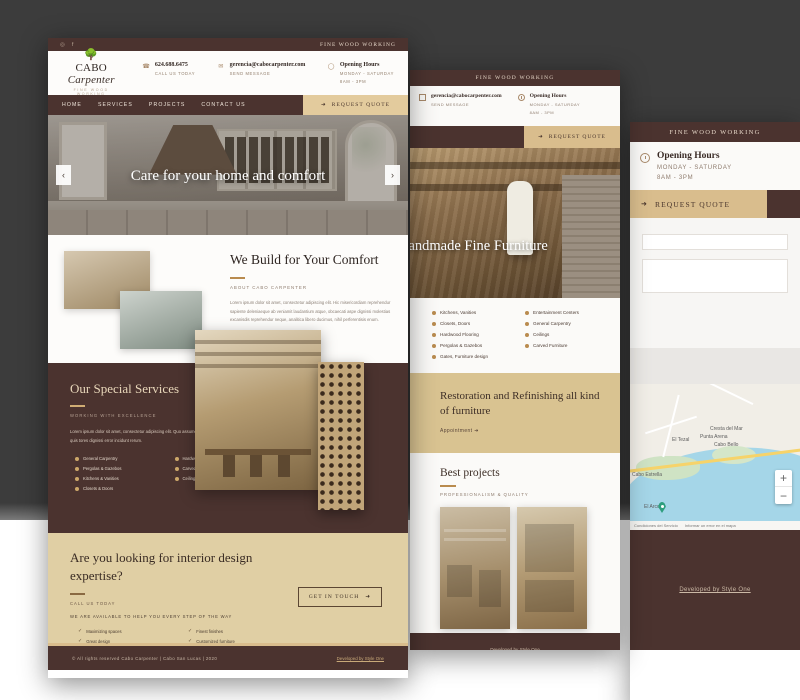 This screenshot has width=800, height=700. Describe the element at coordinates (223, 105) in the screenshot. I see `nav-item-contact-us: CONTACT US` at that location.